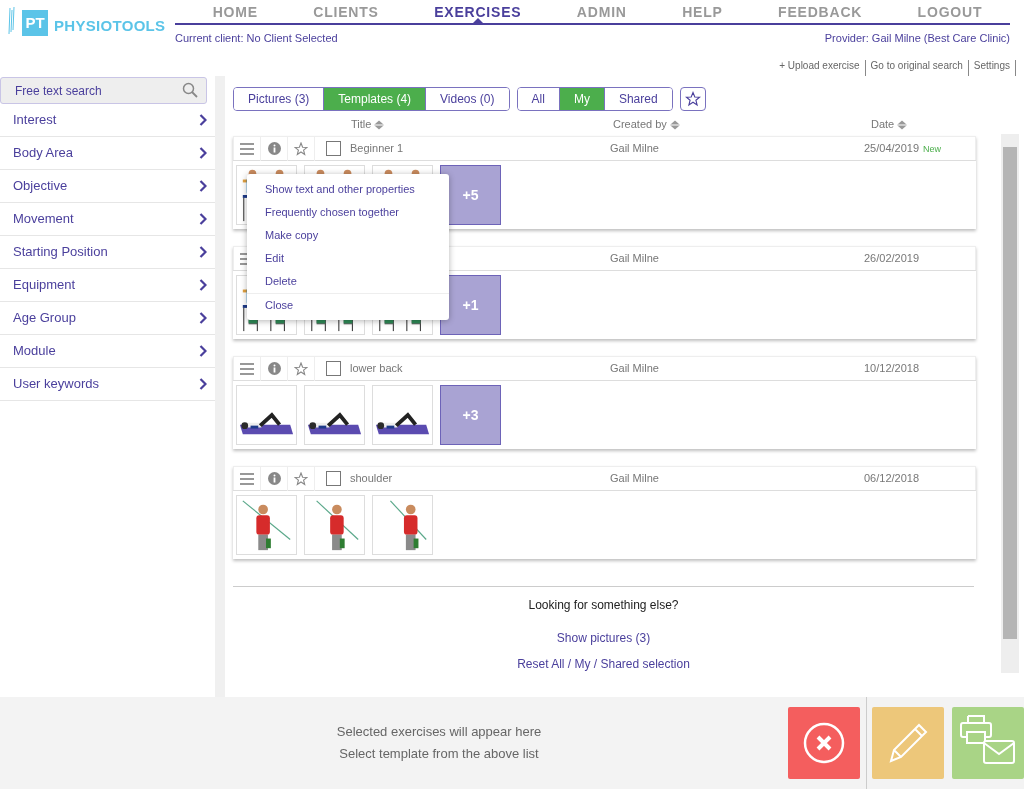 The height and width of the screenshot is (789, 1024). What do you see at coordinates (439, 754) in the screenshot?
I see `footer-message: Select template from the above list` at bounding box center [439, 754].